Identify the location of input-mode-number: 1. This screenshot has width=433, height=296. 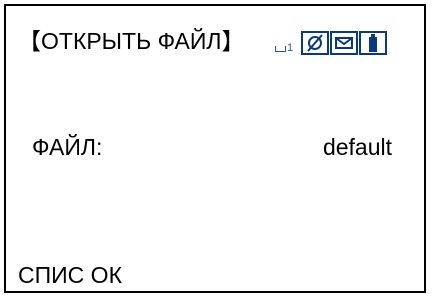
(290, 48).